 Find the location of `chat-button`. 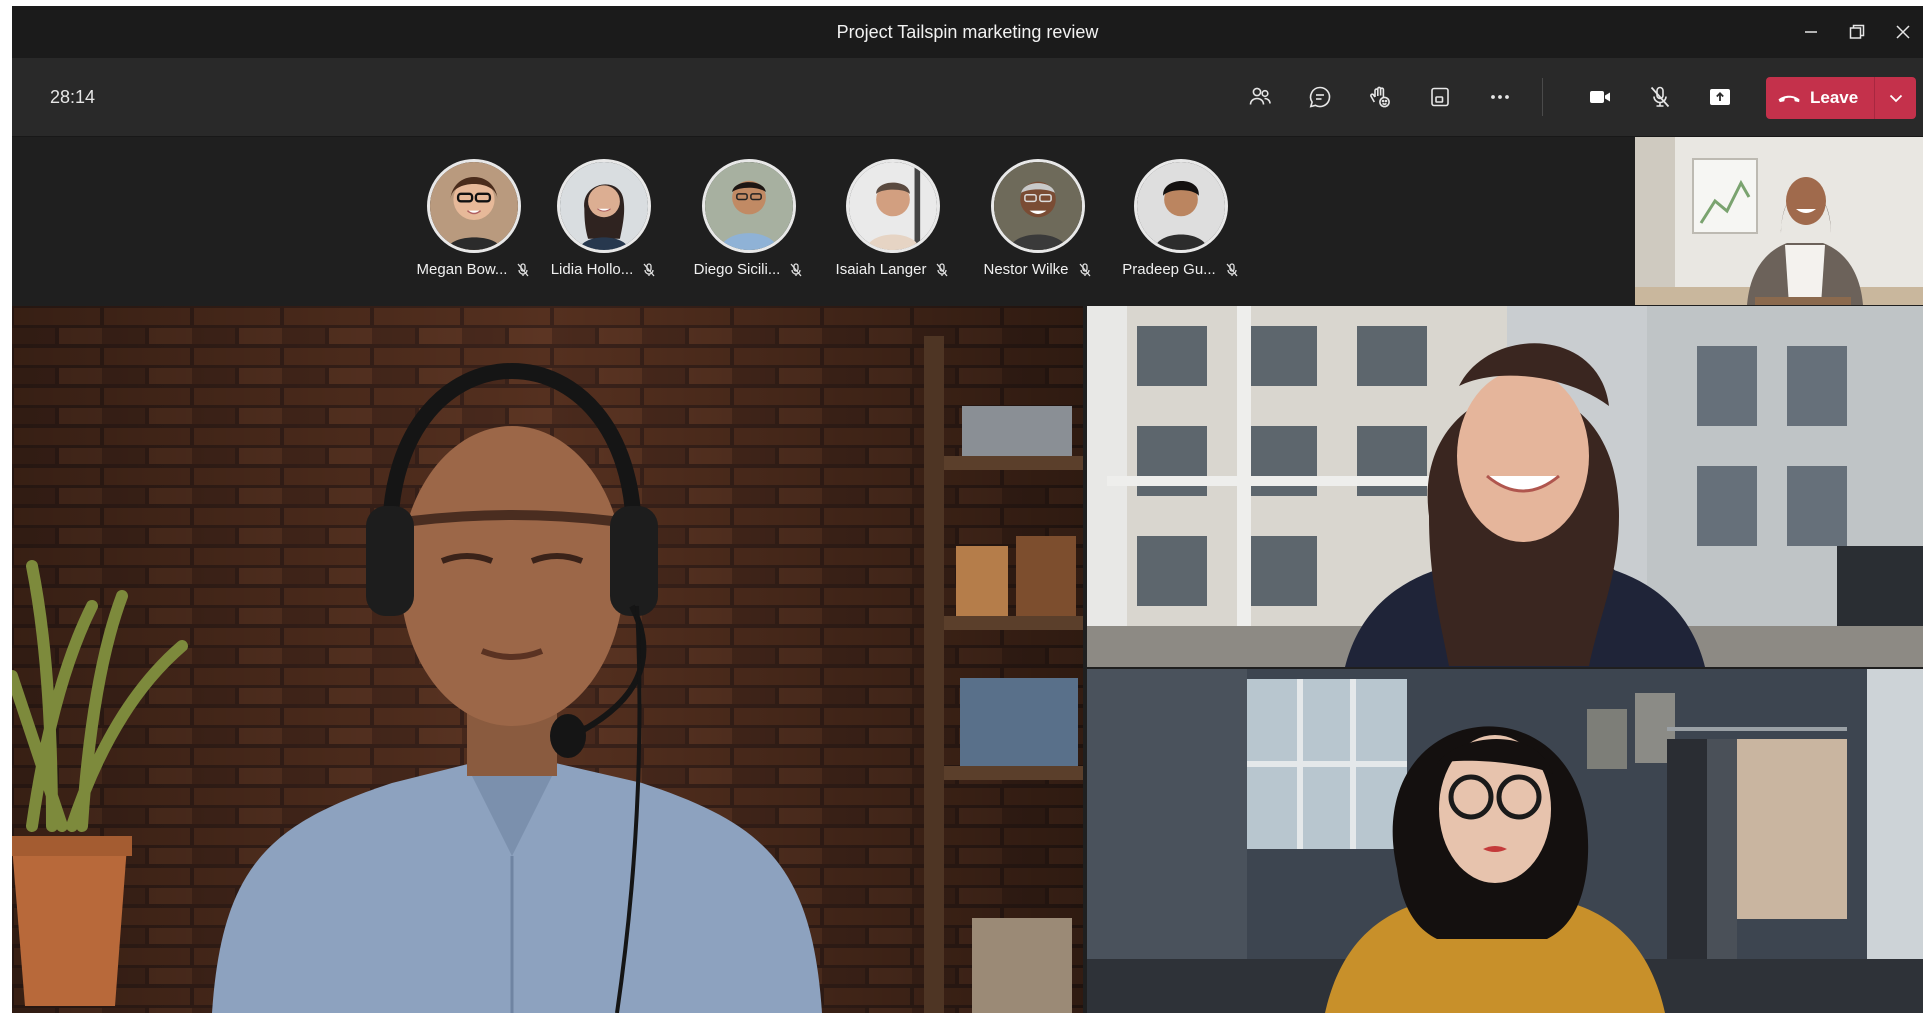

chat-button is located at coordinates (1320, 97).